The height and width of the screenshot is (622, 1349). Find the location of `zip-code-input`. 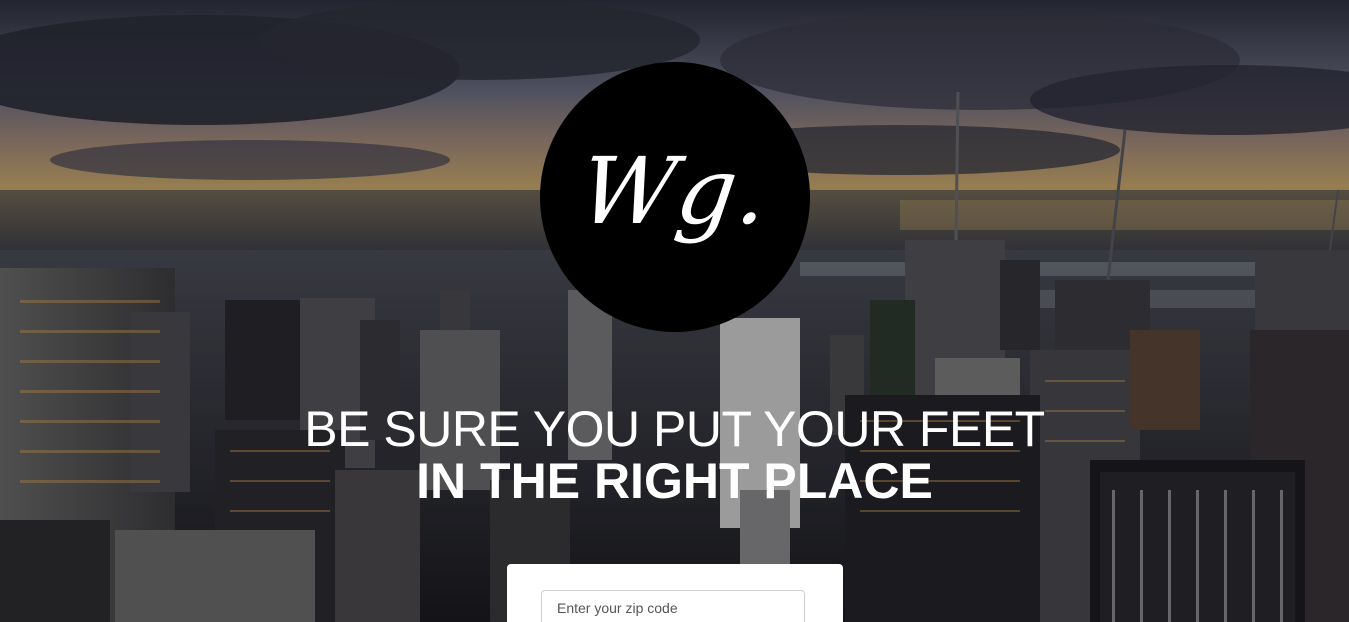

zip-code-input is located at coordinates (673, 606).